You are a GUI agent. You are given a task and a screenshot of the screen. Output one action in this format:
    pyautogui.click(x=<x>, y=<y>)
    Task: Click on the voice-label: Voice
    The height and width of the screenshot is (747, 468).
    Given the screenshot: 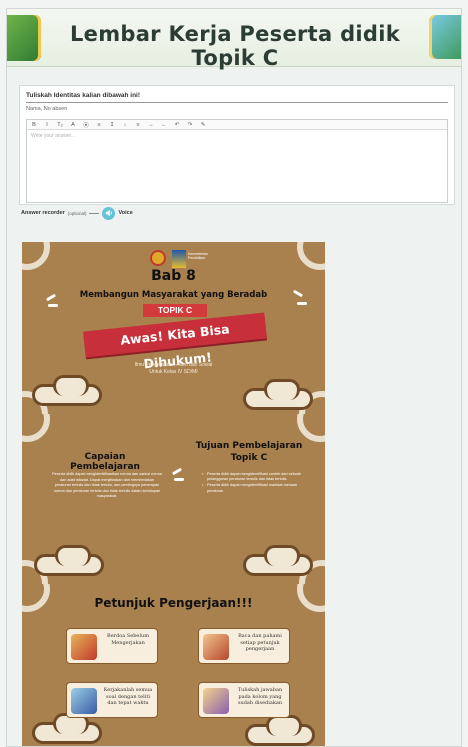 What is the action you would take?
    pyautogui.click(x=125, y=213)
    